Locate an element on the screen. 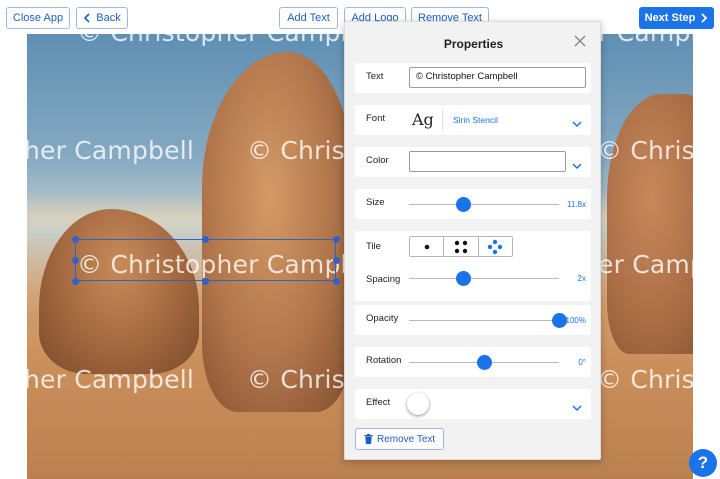  tile-diamond-option is located at coordinates (495, 246).